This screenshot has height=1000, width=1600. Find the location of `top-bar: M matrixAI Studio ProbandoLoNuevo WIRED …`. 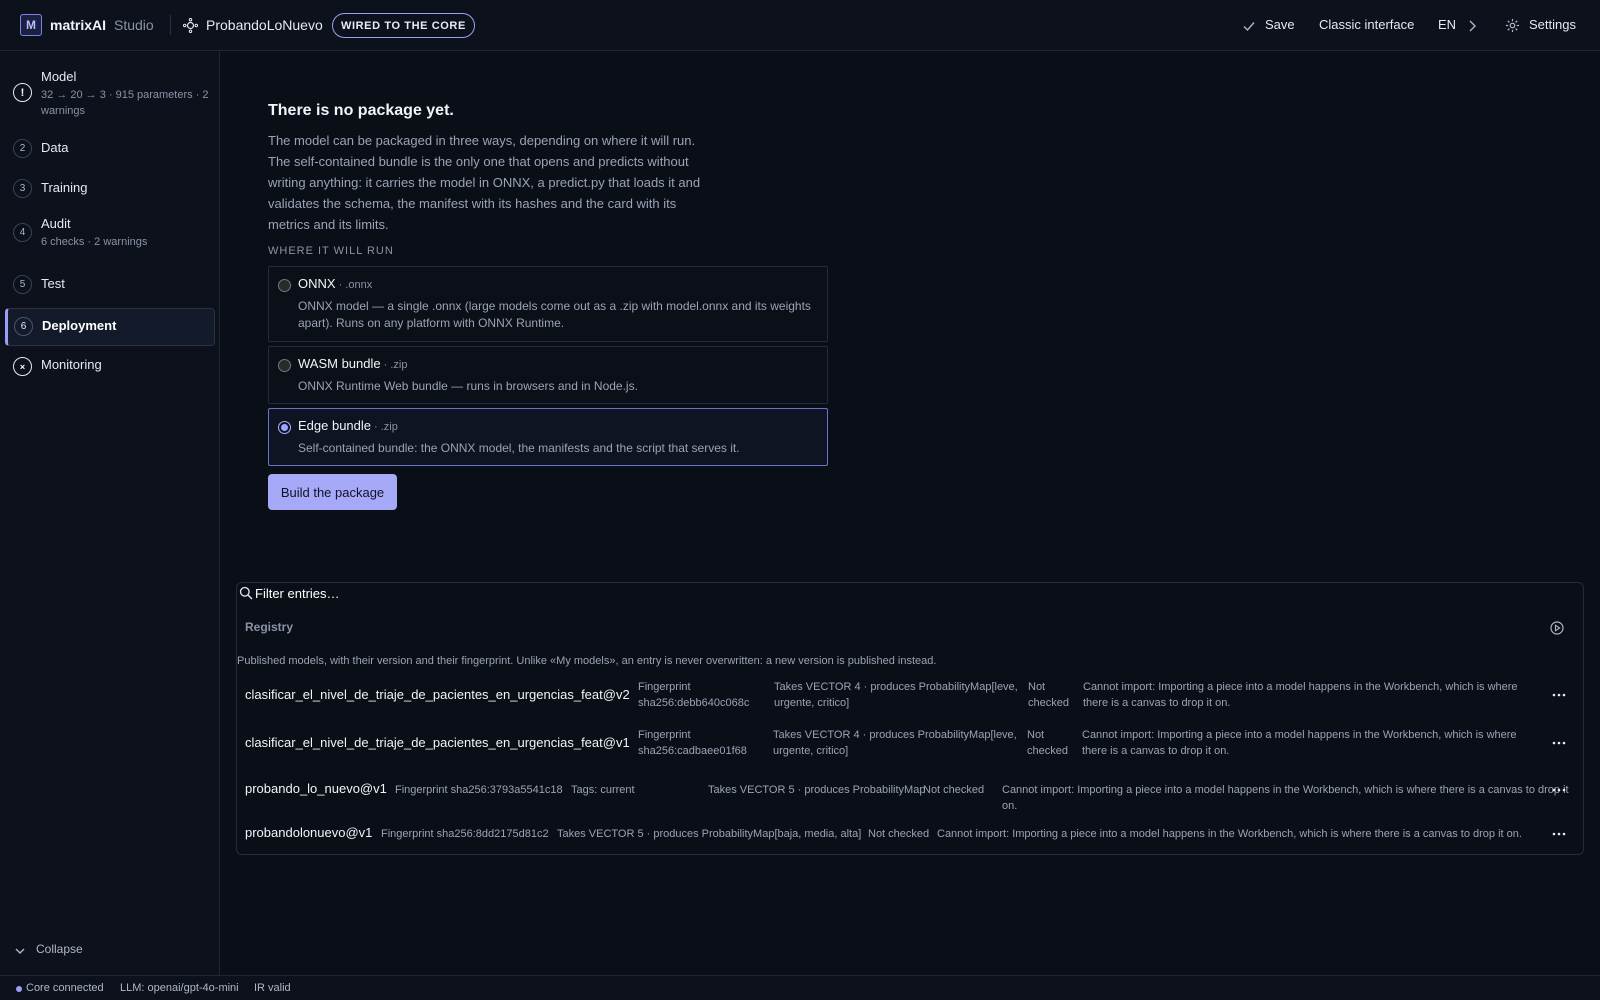

top-bar: M matrixAI Studio ProbandoLoNuevo WIRED … is located at coordinates (800, 25).